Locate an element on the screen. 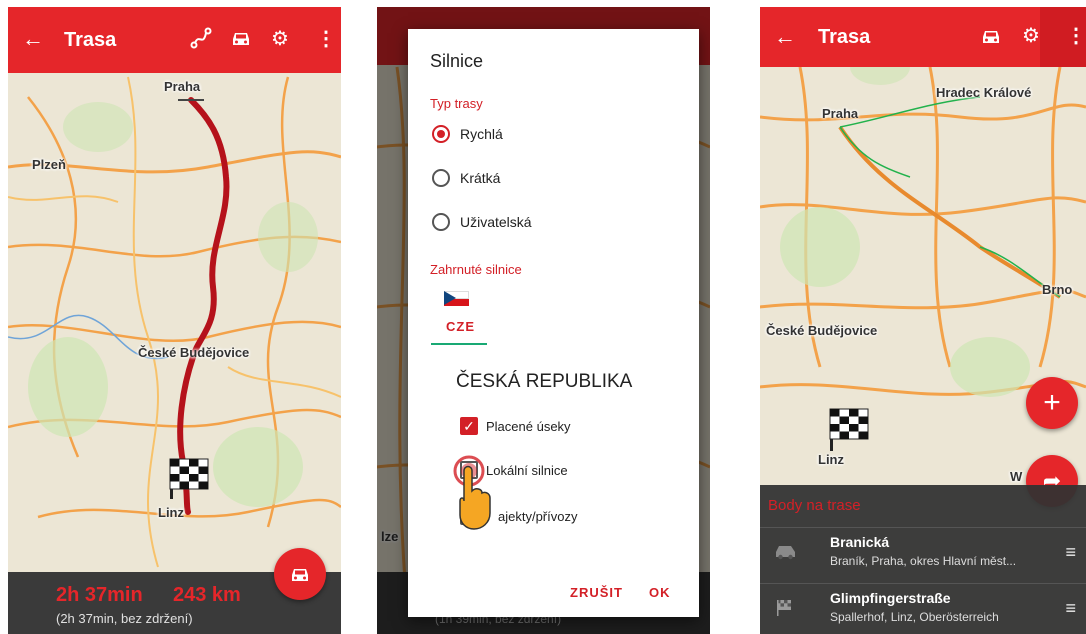  radio-custom is located at coordinates (441, 222).